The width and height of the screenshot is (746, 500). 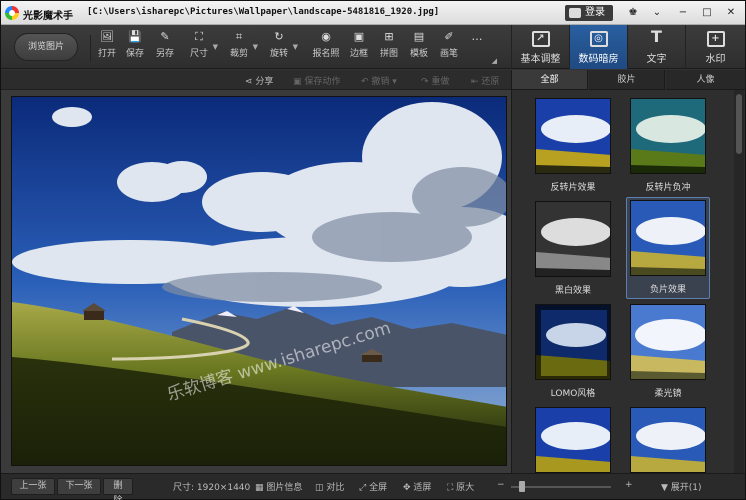 I want to click on next-image-button: 下一张, so click(x=79, y=486).